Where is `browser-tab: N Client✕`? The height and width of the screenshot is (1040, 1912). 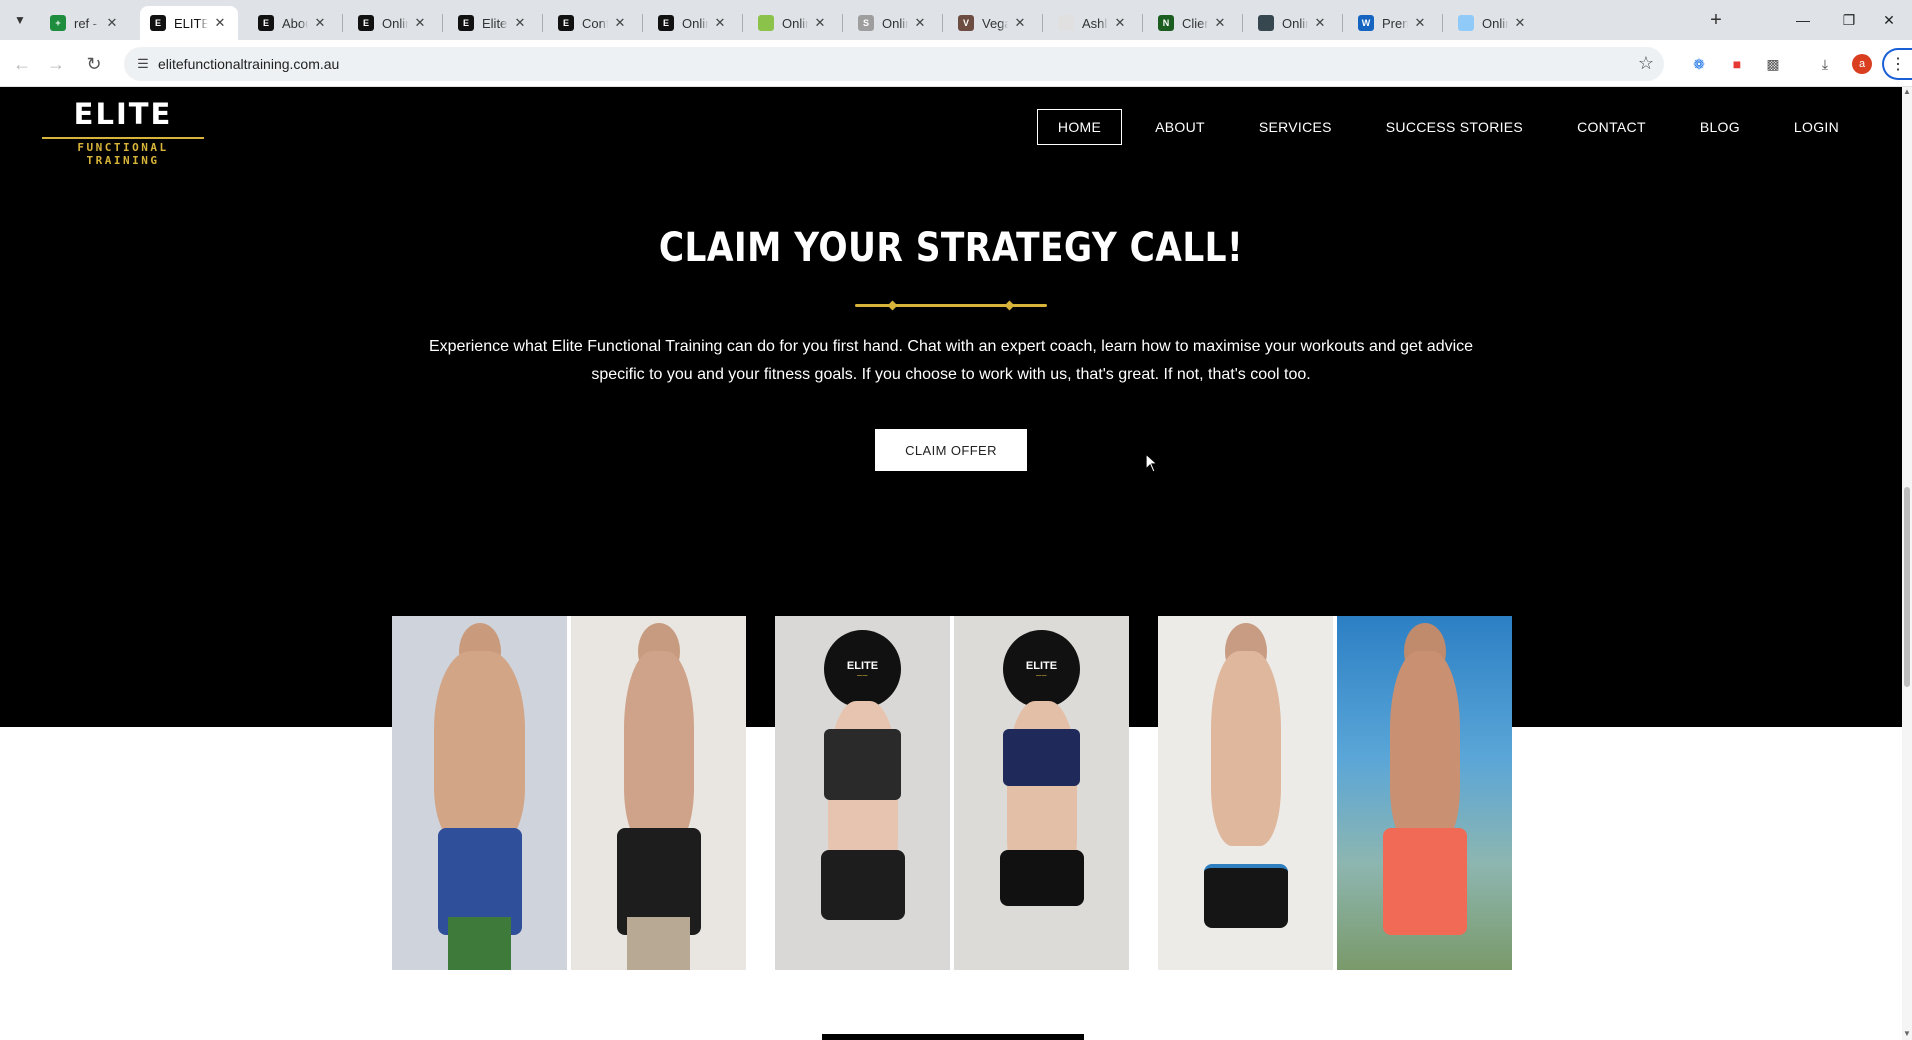 browser-tab: N Client✕ is located at coordinates (1193, 23).